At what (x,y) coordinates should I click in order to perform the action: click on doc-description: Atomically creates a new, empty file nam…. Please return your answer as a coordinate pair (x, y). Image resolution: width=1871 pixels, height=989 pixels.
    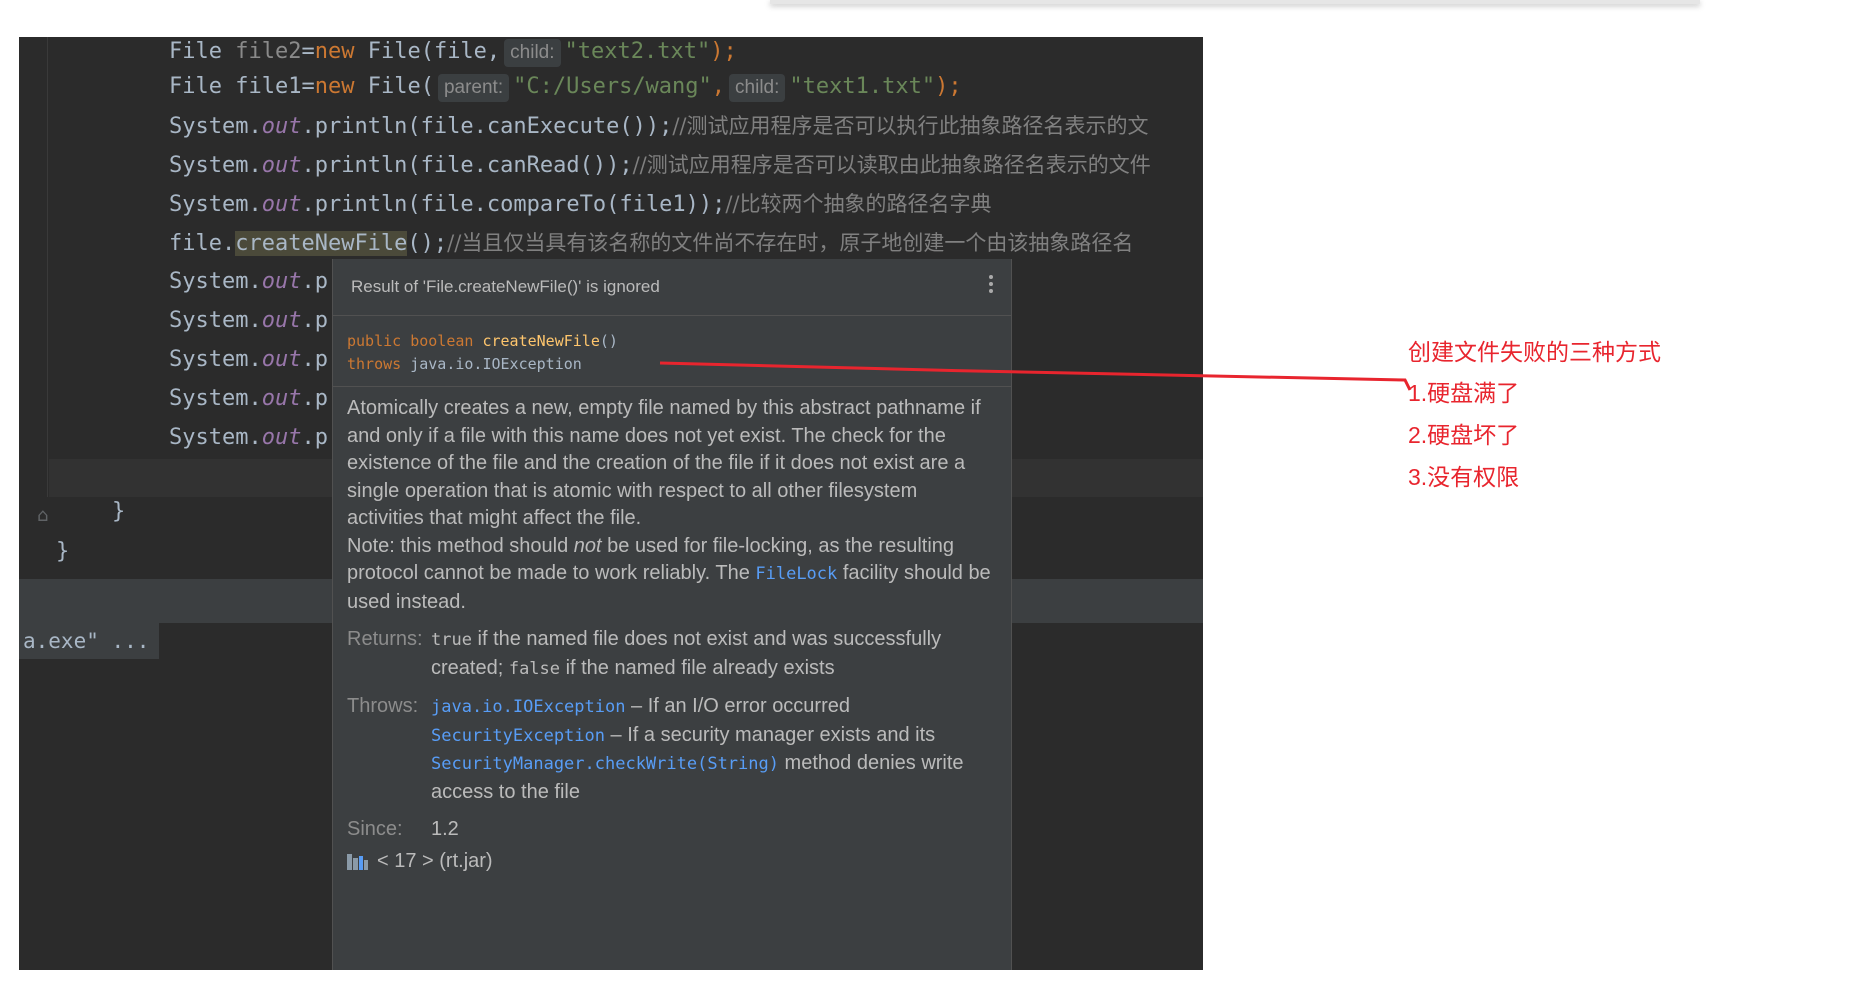
    Looking at the image, I should click on (664, 463).